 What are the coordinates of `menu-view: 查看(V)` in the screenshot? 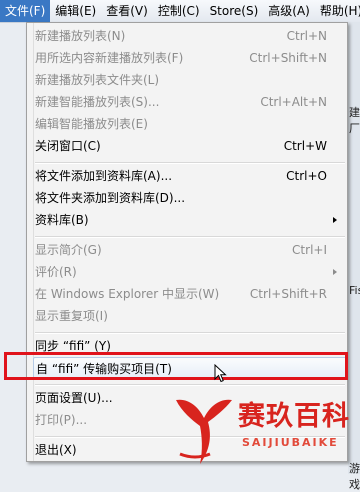 It's located at (127, 11).